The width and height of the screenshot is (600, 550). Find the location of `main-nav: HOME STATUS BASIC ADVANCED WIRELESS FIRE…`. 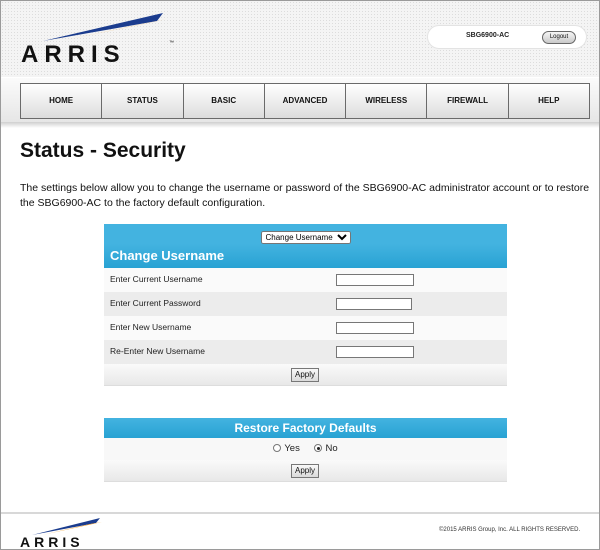

main-nav: HOME STATUS BASIC ADVANCED WIRELESS FIRE… is located at coordinates (300, 100).